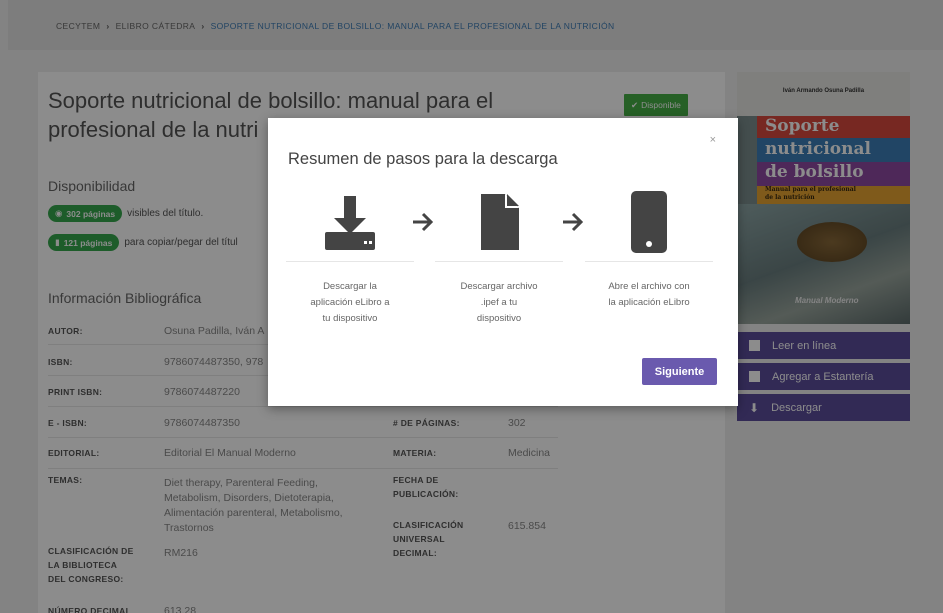 Image resolution: width=943 pixels, height=613 pixels. What do you see at coordinates (649, 222) in the screenshot?
I see `mobile-device-icon` at bounding box center [649, 222].